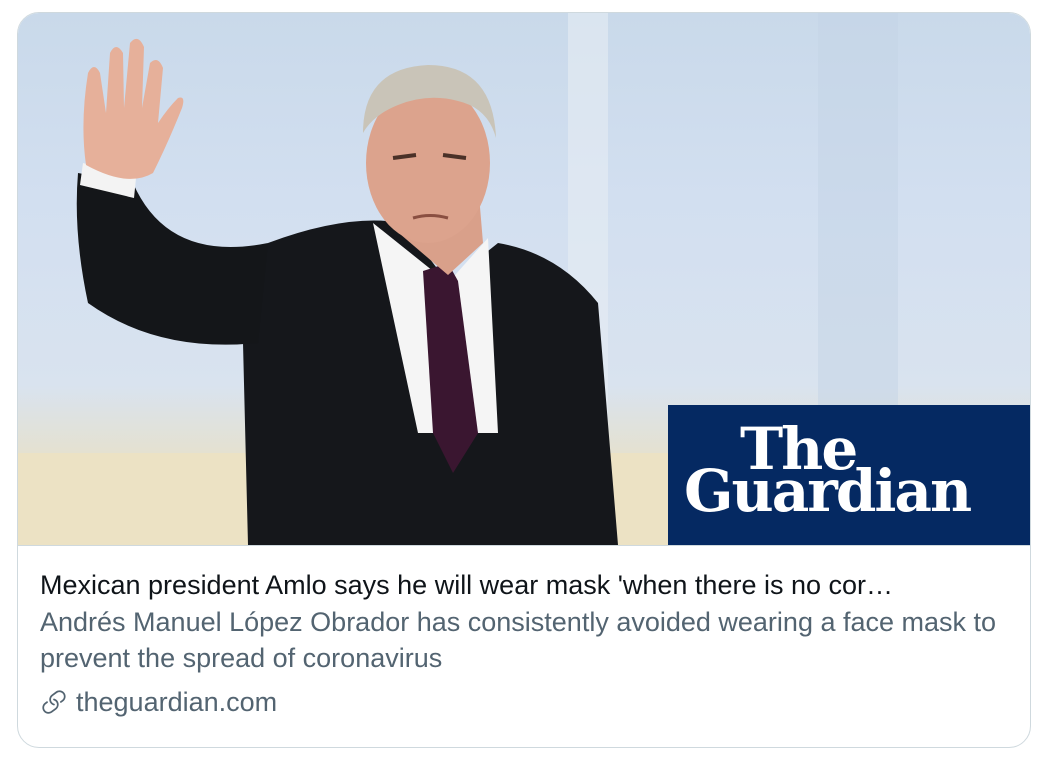 The height and width of the screenshot is (766, 1052). Describe the element at coordinates (828, 491) in the screenshot. I see `logo-line-guardian: Guardian` at that location.